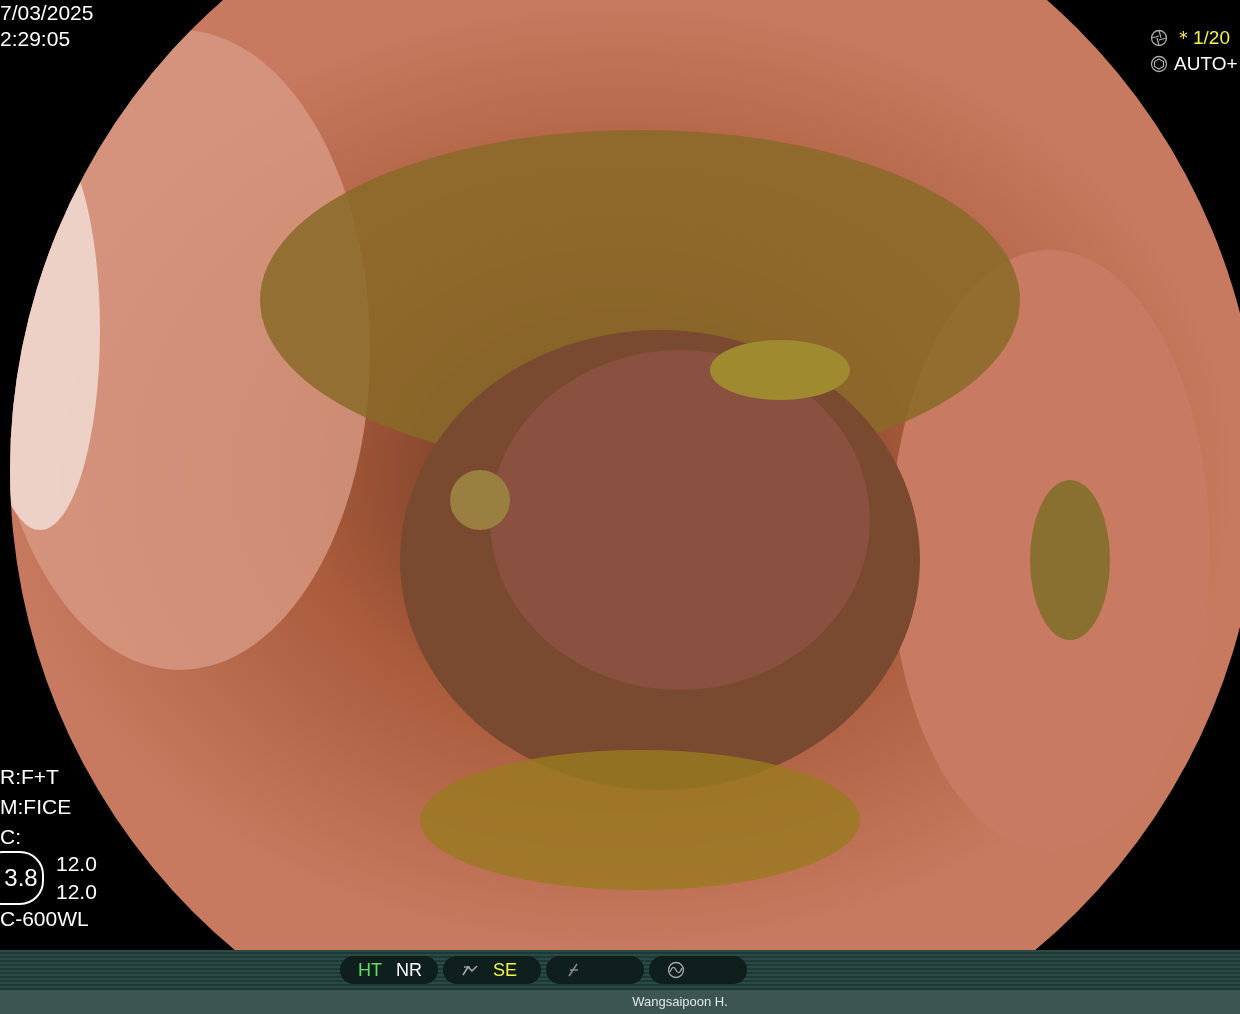 The height and width of the screenshot is (1014, 1240). Describe the element at coordinates (1159, 64) in the screenshot. I see `aperture-icon` at that location.